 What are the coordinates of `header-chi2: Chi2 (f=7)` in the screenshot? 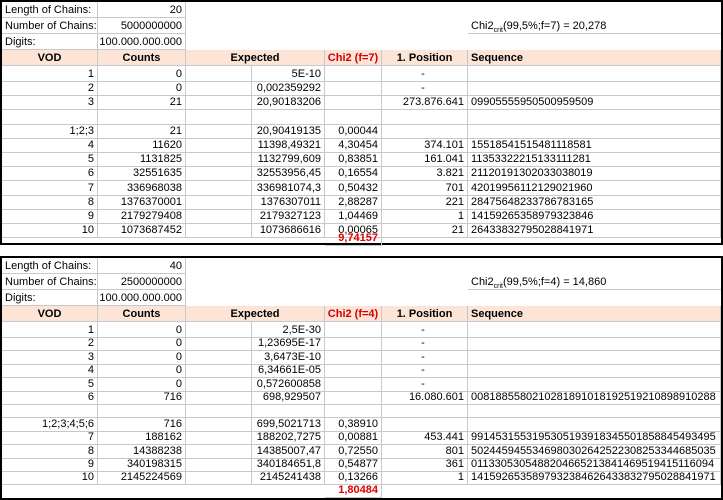 It's located at (353, 58).